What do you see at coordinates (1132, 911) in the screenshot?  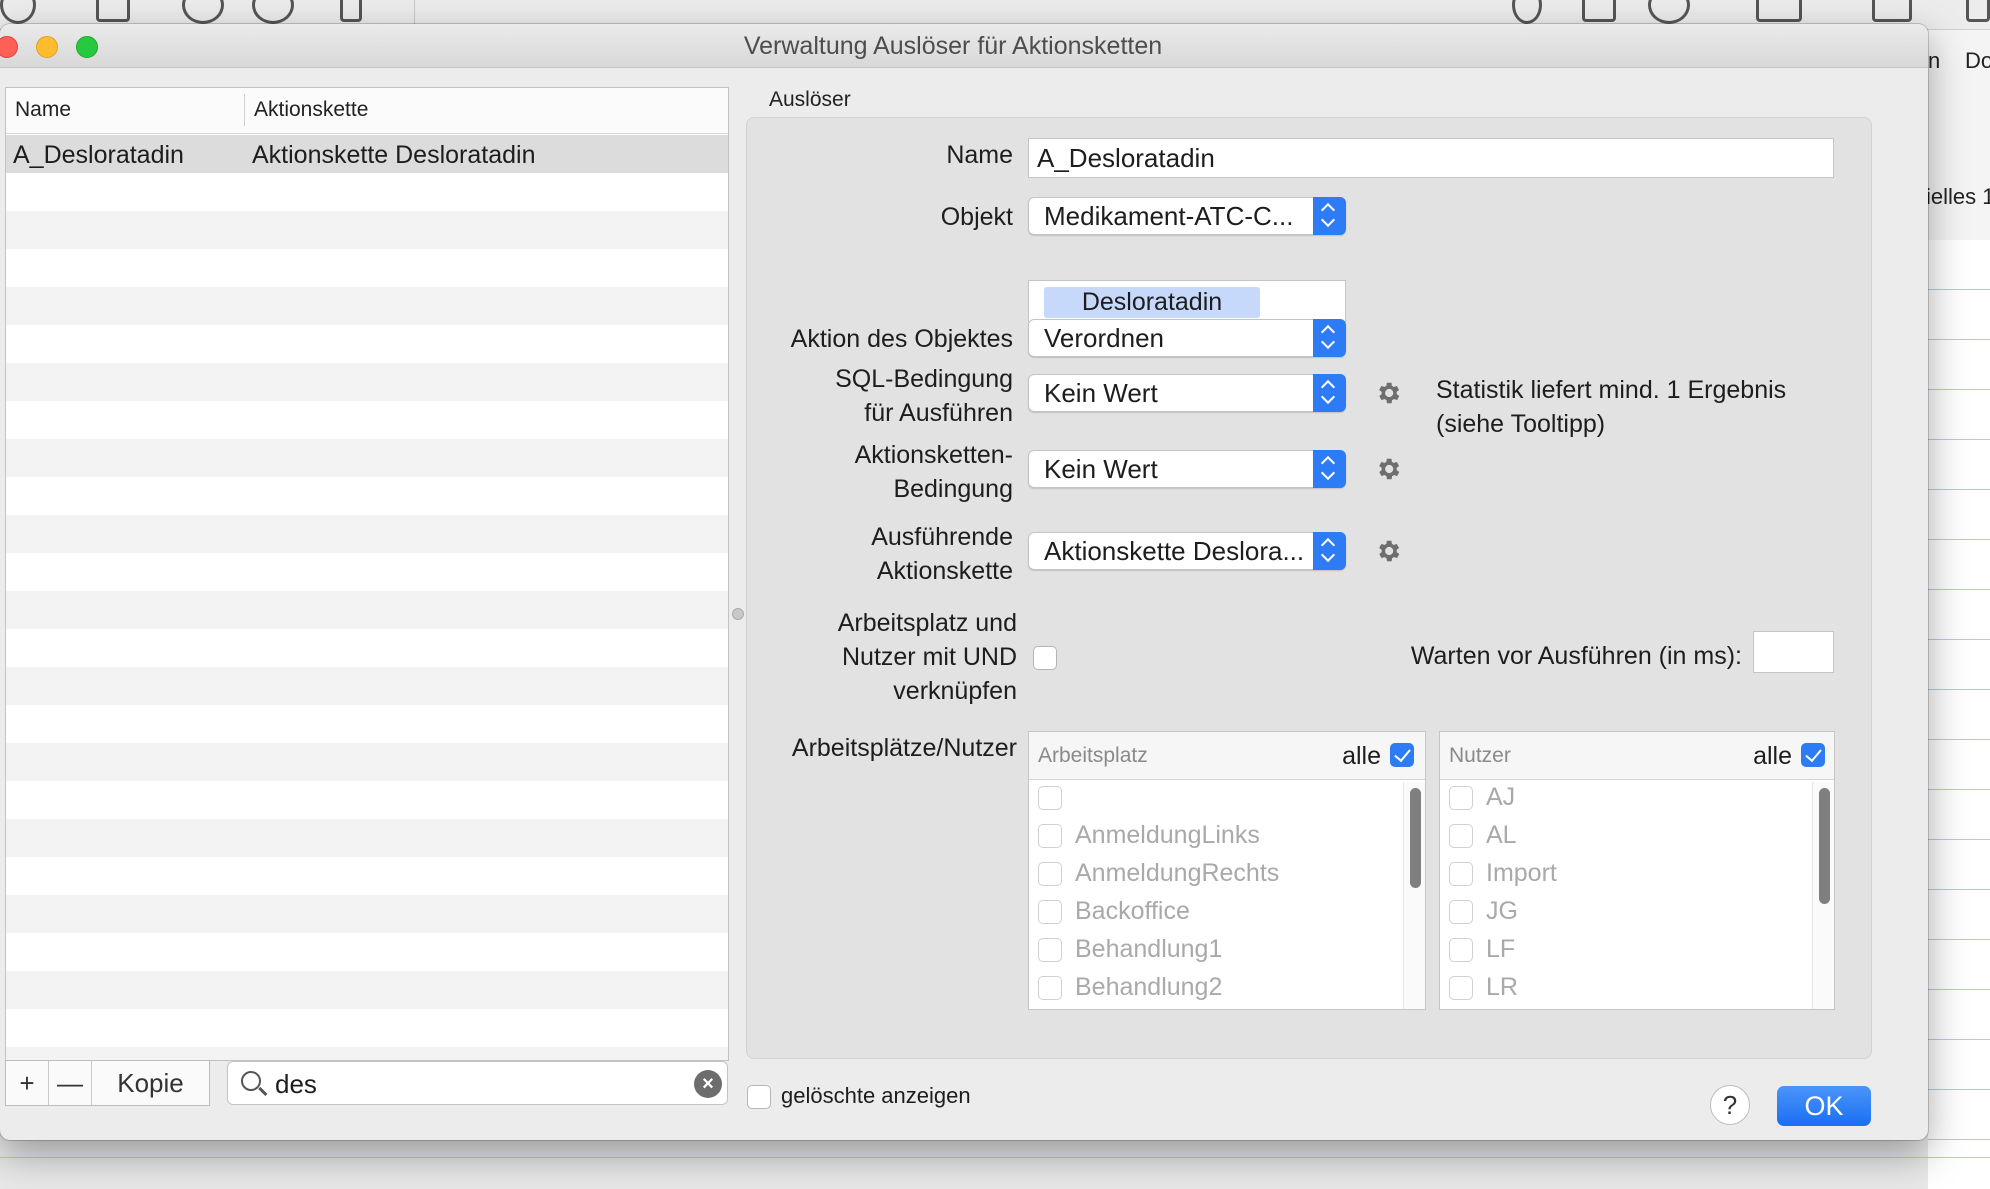 I see `list-item-label: Backoffice` at bounding box center [1132, 911].